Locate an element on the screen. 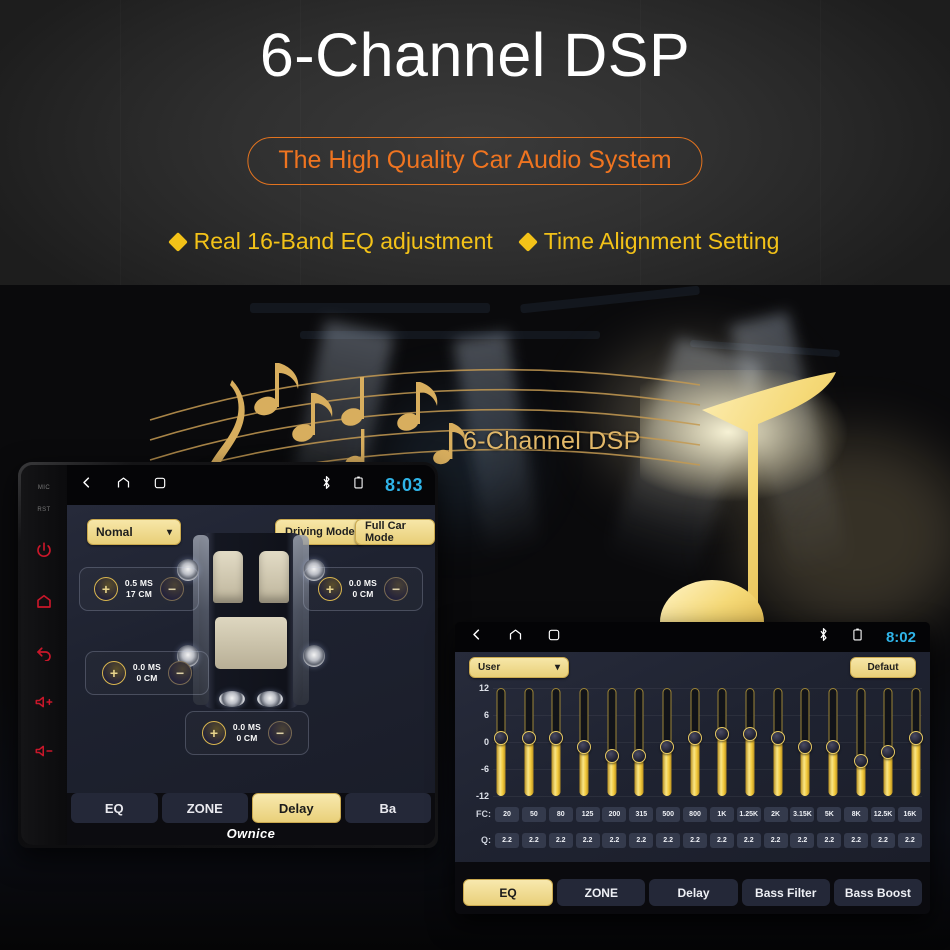  delay-mode-select: Nomal ▾ is located at coordinates (134, 532).